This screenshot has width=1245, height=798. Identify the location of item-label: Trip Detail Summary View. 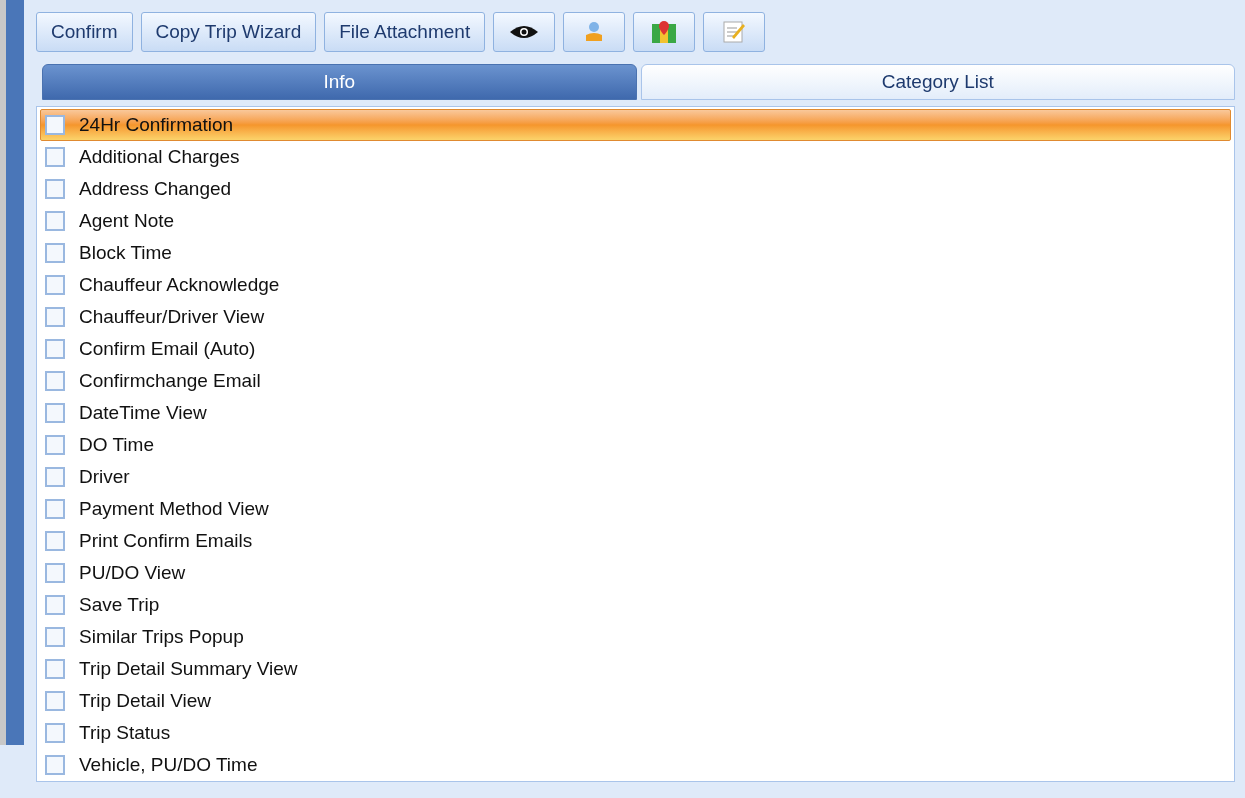
(188, 668).